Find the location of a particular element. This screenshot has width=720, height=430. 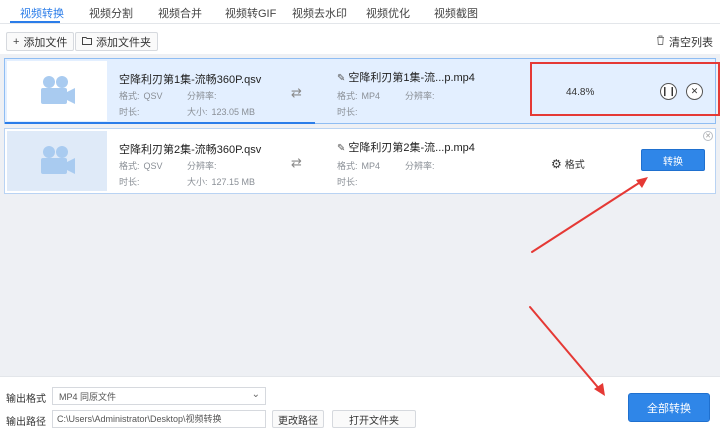

add-folder-label: 添加文件夹 is located at coordinates (123, 42).